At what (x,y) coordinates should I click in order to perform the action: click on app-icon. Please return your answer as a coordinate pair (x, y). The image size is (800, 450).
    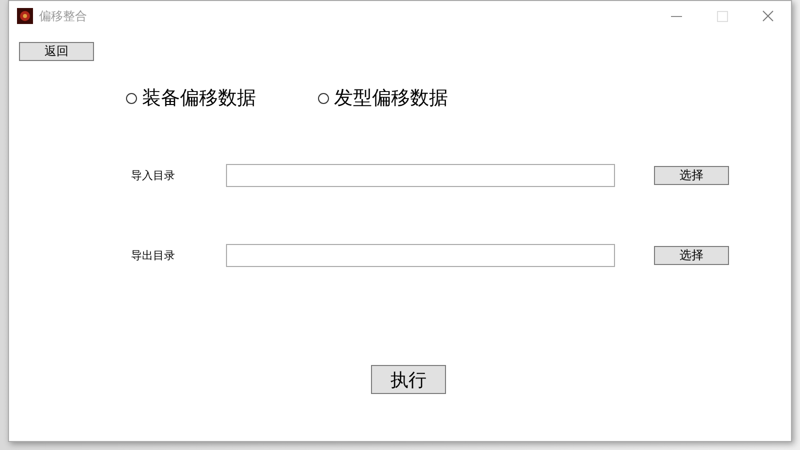
    Looking at the image, I should click on (25, 16).